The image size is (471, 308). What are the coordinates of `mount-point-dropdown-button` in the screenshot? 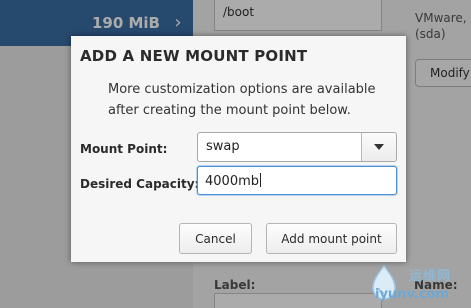 It's located at (378, 147).